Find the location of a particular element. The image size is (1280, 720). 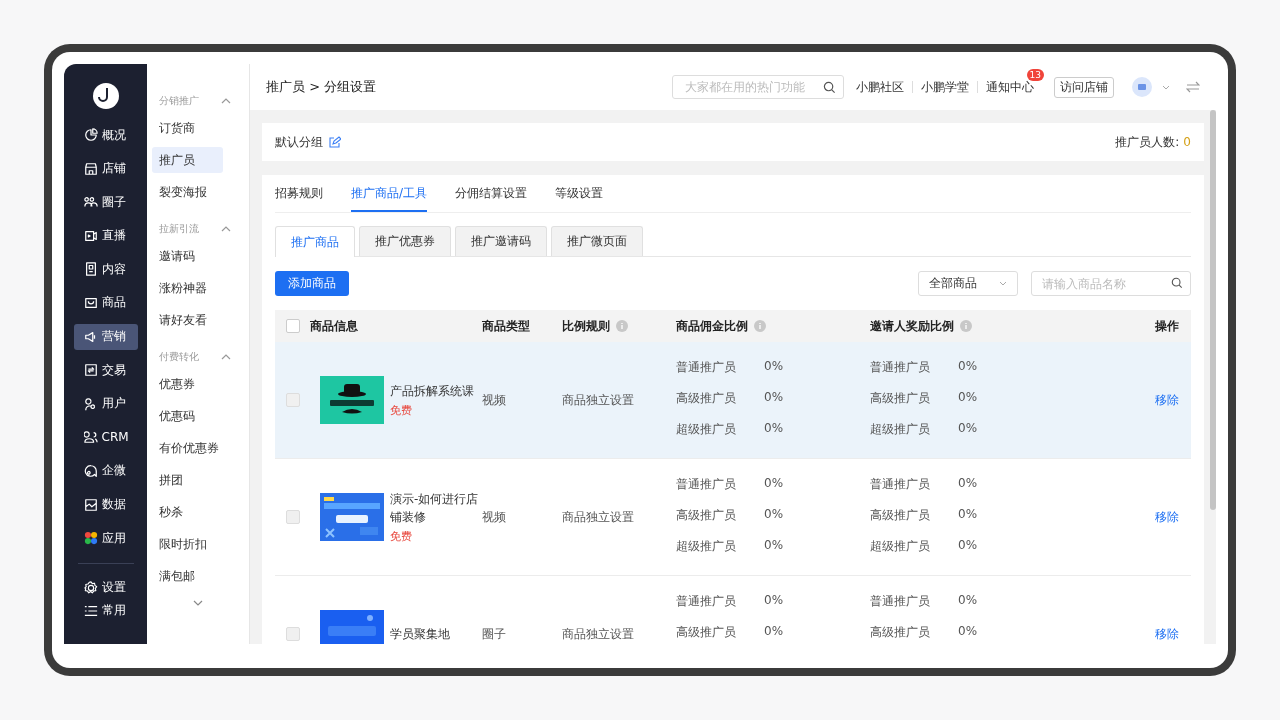

submenu-item: 限时折扣 is located at coordinates (187, 544).